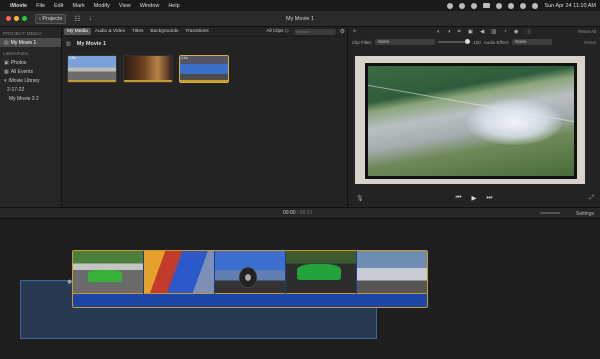 The width and height of the screenshot is (600, 359). I want to click on chevron-down-icon: ▾, so click(5, 81).